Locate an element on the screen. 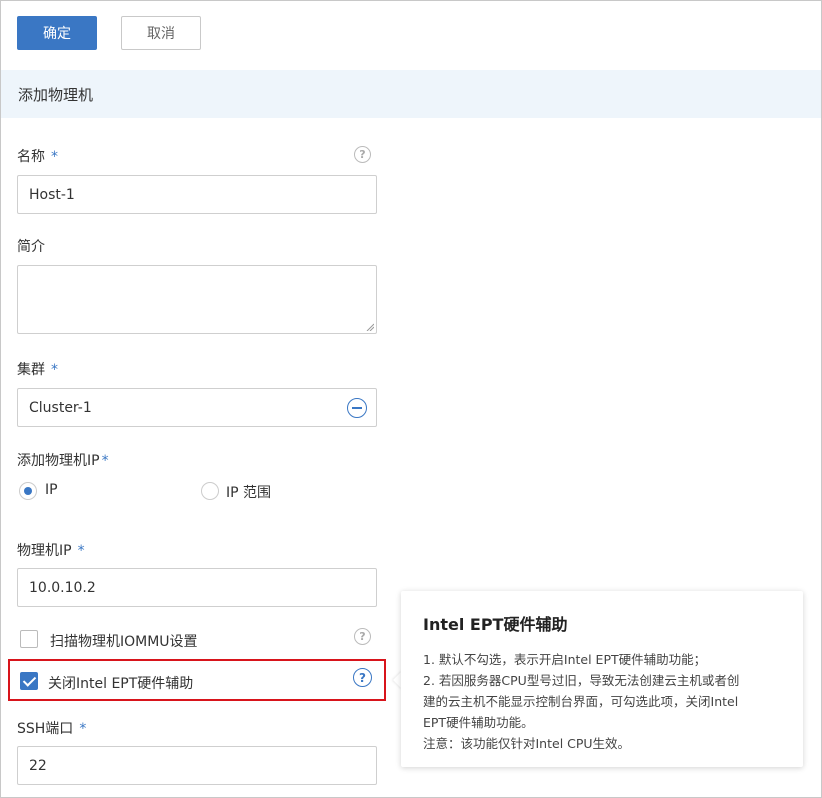  name-label: 名称 * is located at coordinates (37, 156).